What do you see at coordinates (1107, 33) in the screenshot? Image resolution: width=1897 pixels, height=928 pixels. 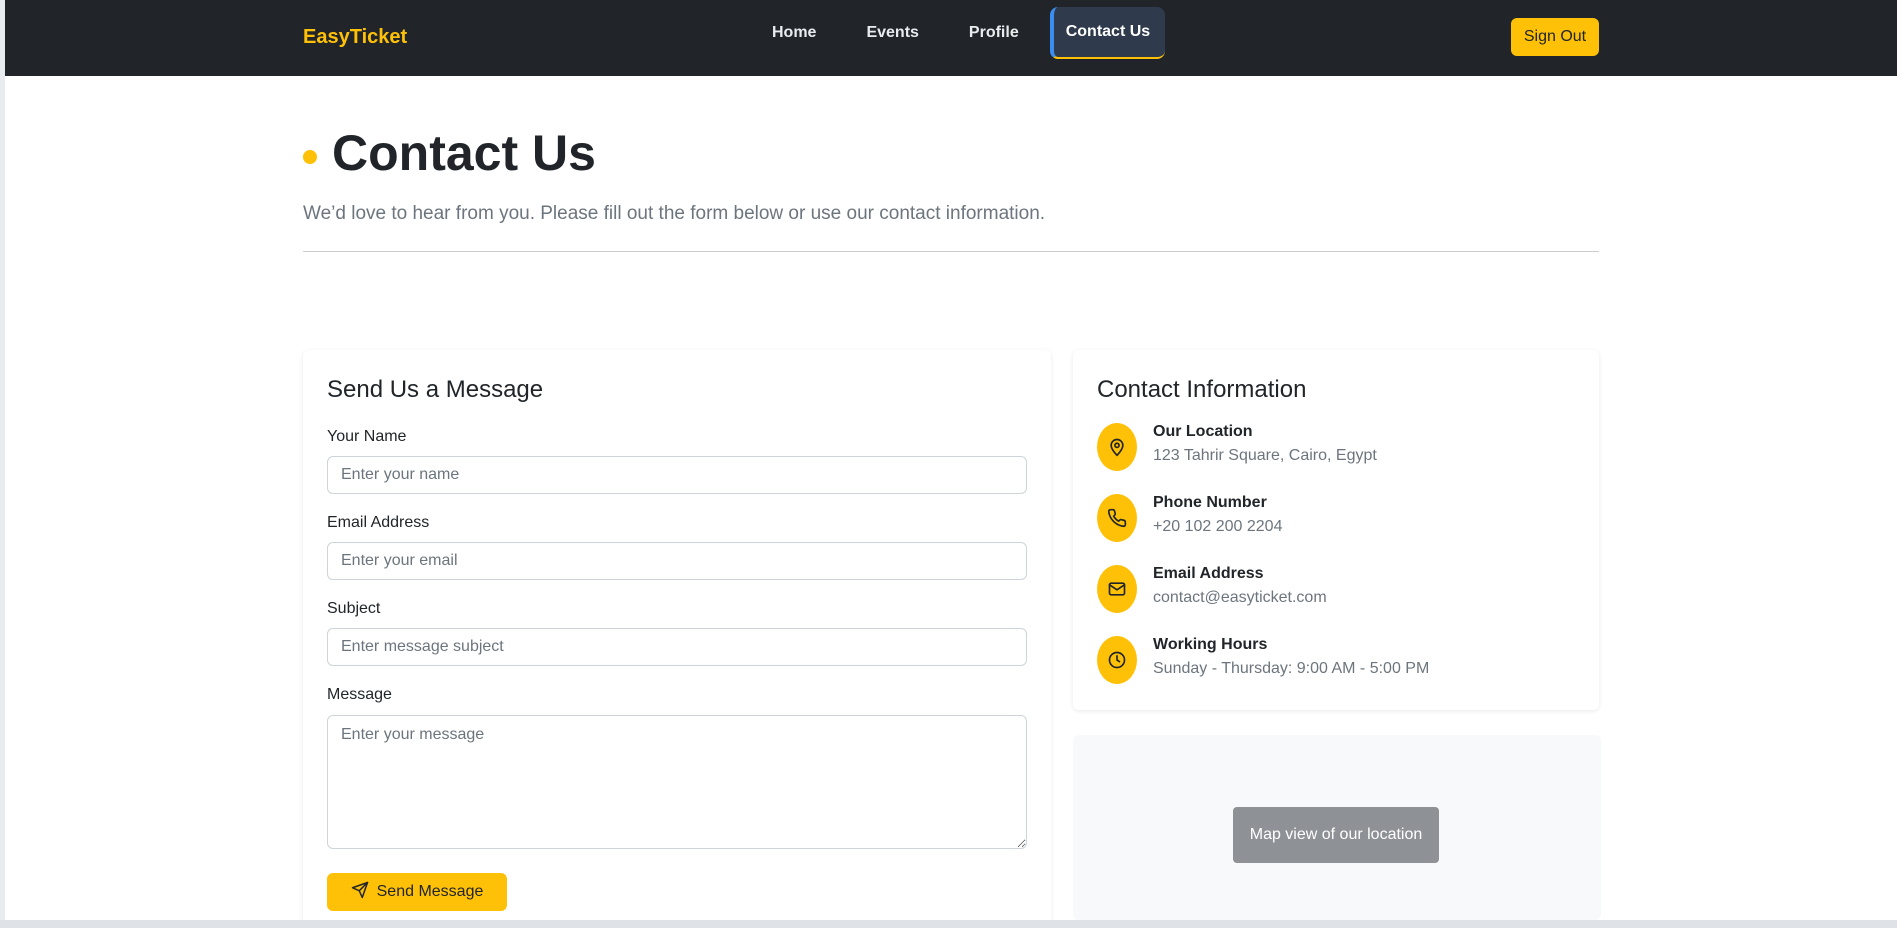 I see `nav-contact-us: Contact Us` at bounding box center [1107, 33].